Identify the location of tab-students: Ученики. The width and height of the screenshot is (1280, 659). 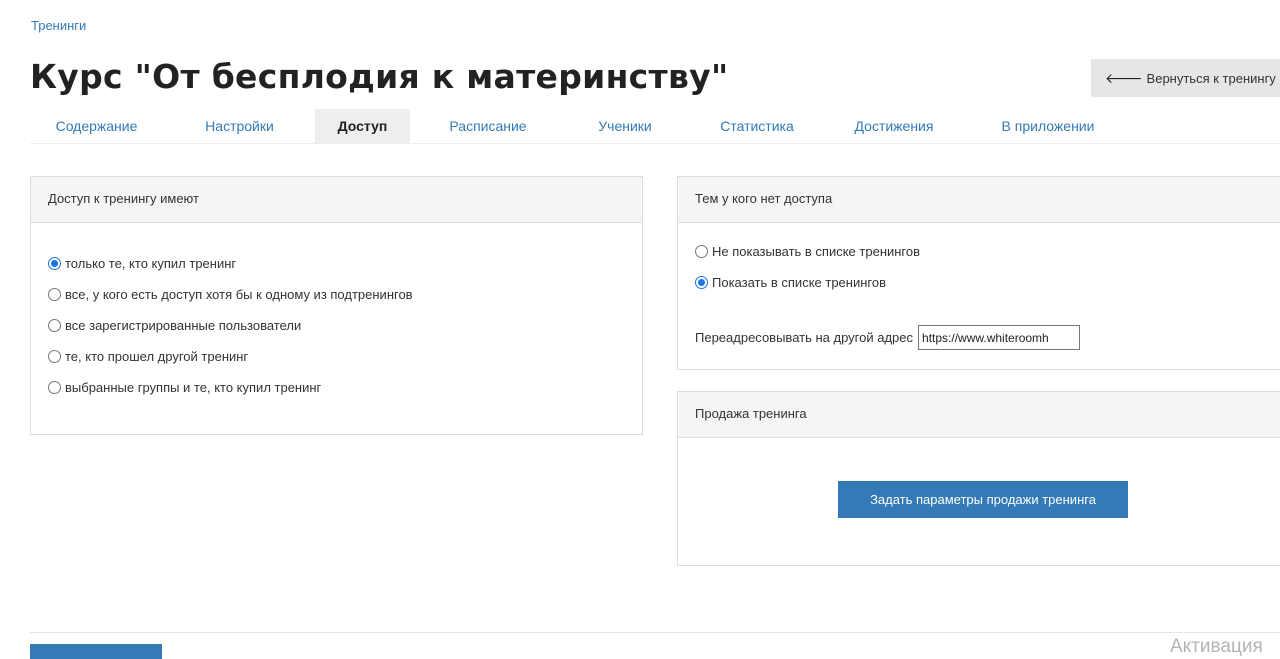
(625, 126).